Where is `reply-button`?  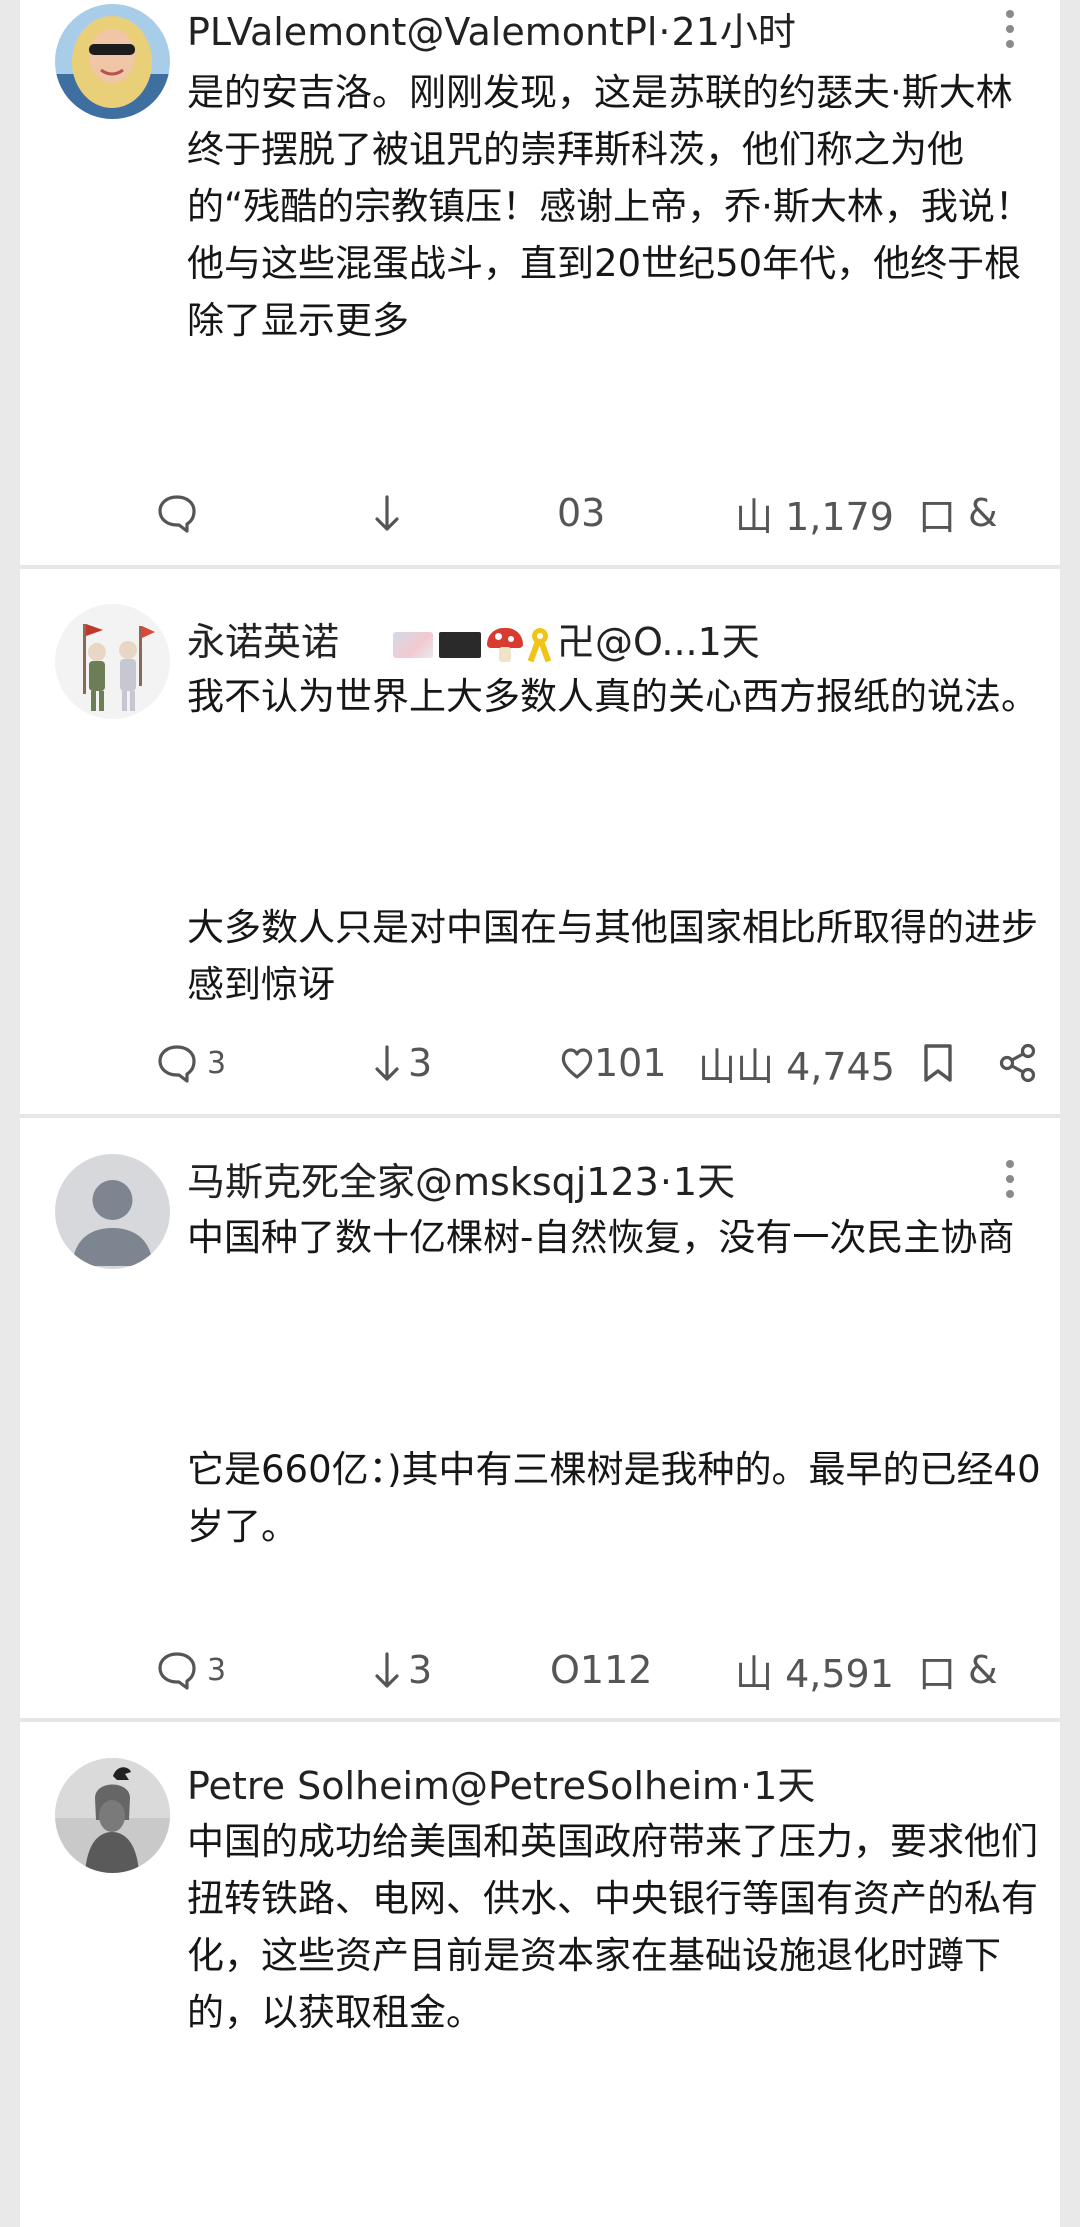
reply-button is located at coordinates (177, 513).